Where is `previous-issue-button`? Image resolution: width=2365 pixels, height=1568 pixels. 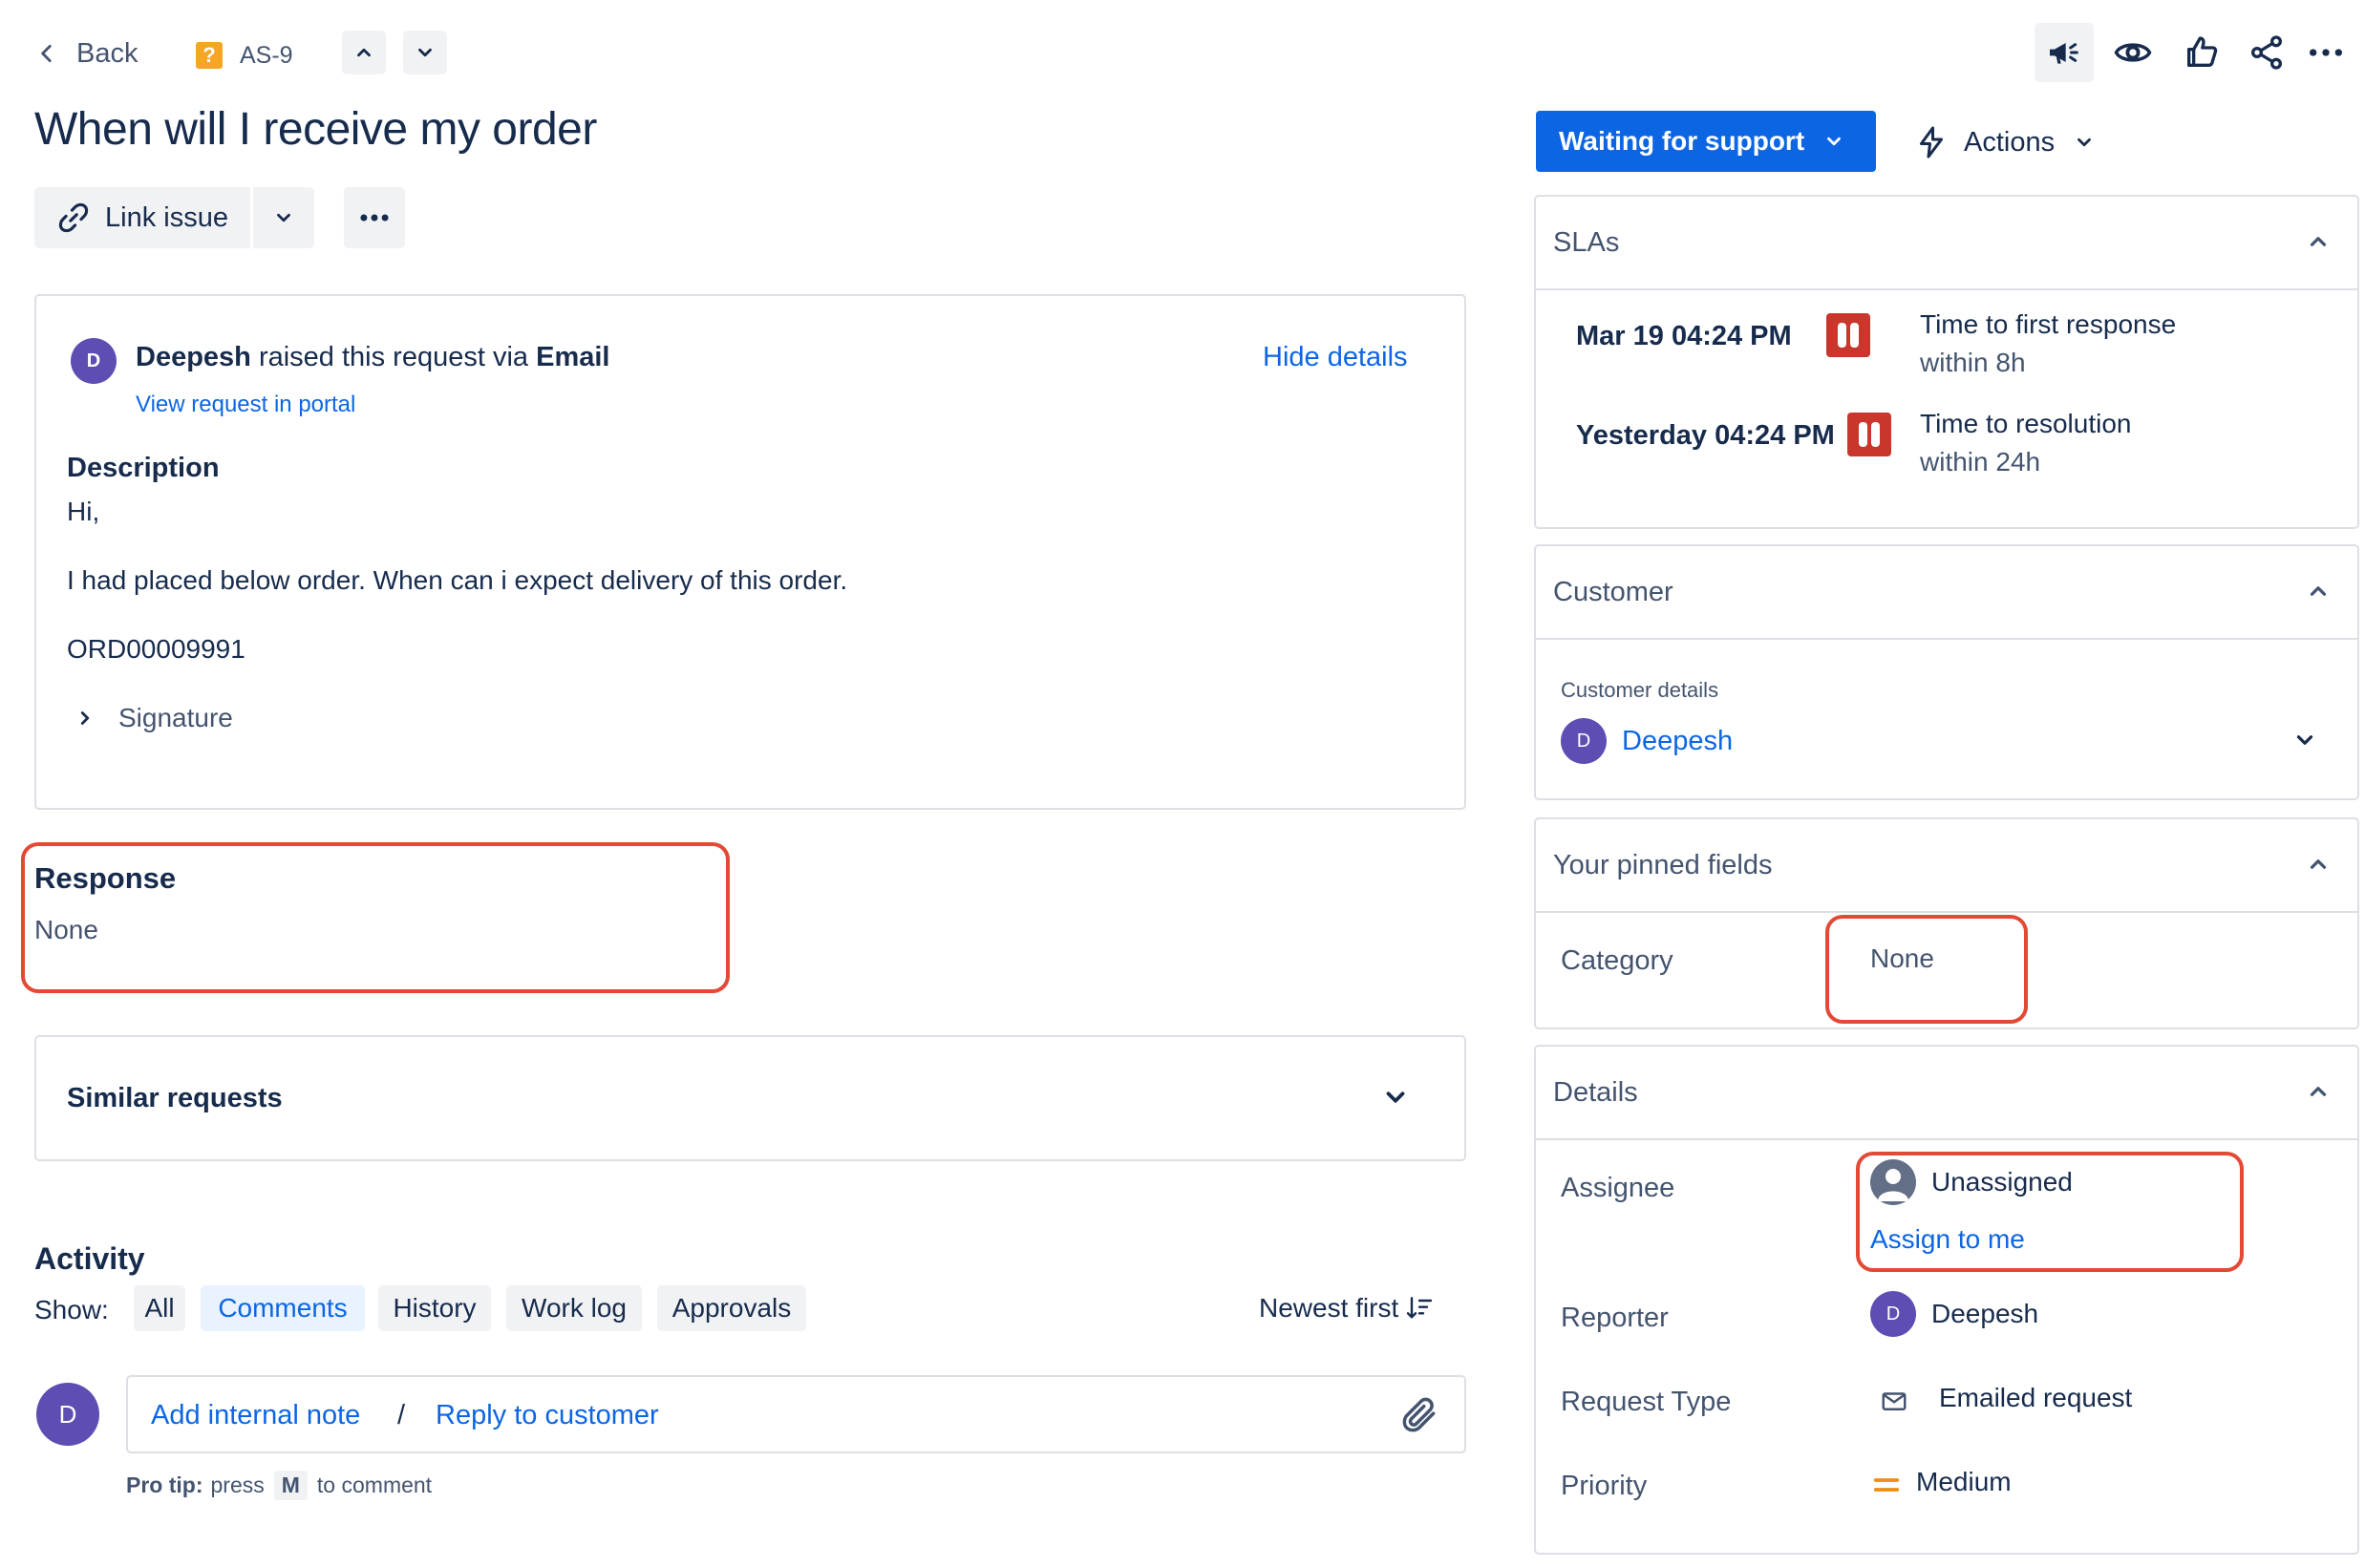 previous-issue-button is located at coordinates (364, 52).